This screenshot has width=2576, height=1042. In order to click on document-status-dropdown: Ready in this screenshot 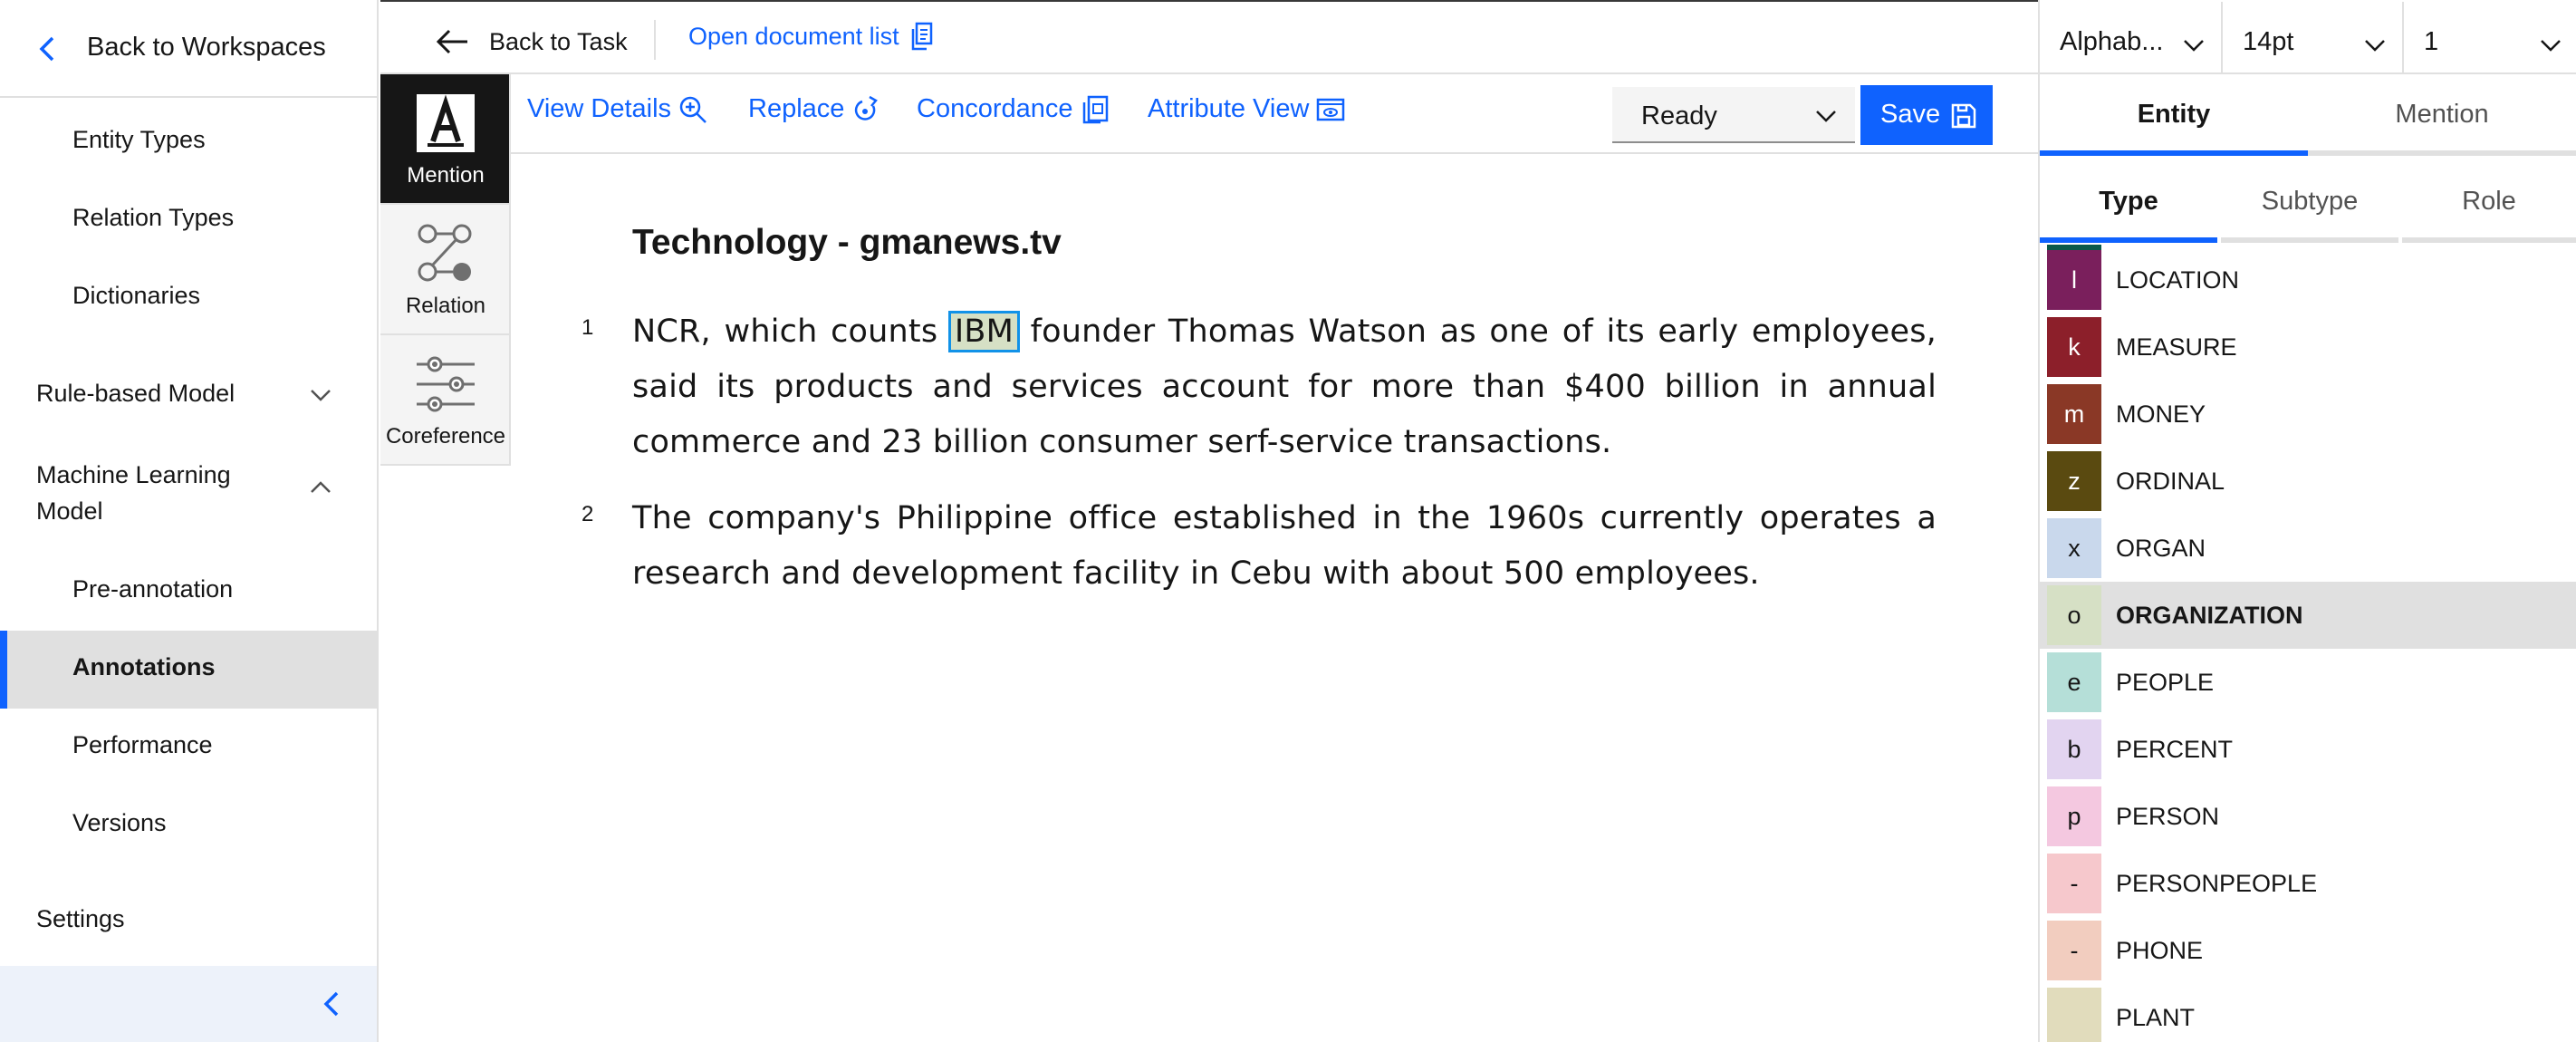, I will do `click(1733, 115)`.